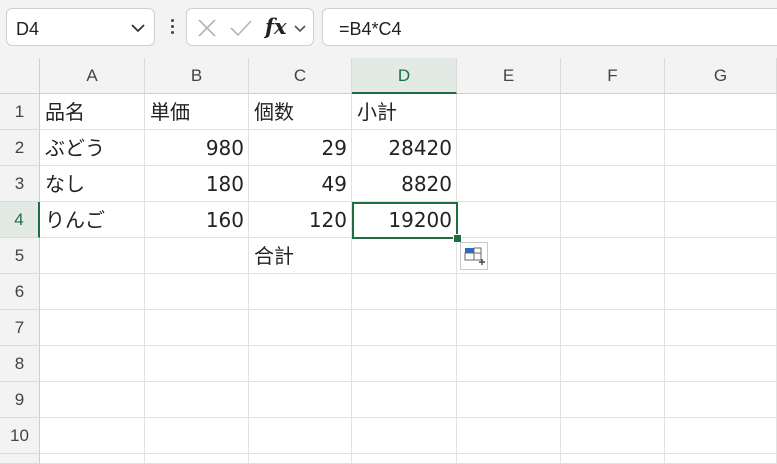  I want to click on cell-d9, so click(404, 400).